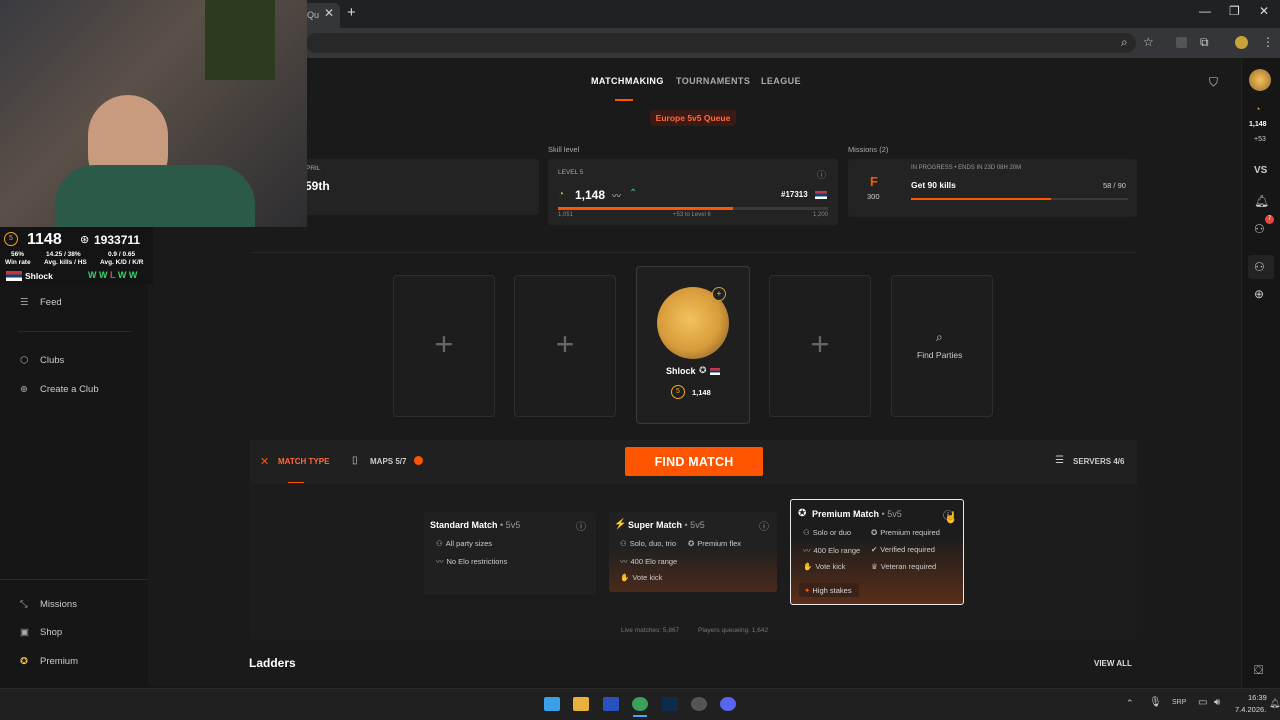 This screenshot has height=720, width=1280. Describe the element at coordinates (566, 215) in the screenshot. I see `elo-min: 1,051` at that location.